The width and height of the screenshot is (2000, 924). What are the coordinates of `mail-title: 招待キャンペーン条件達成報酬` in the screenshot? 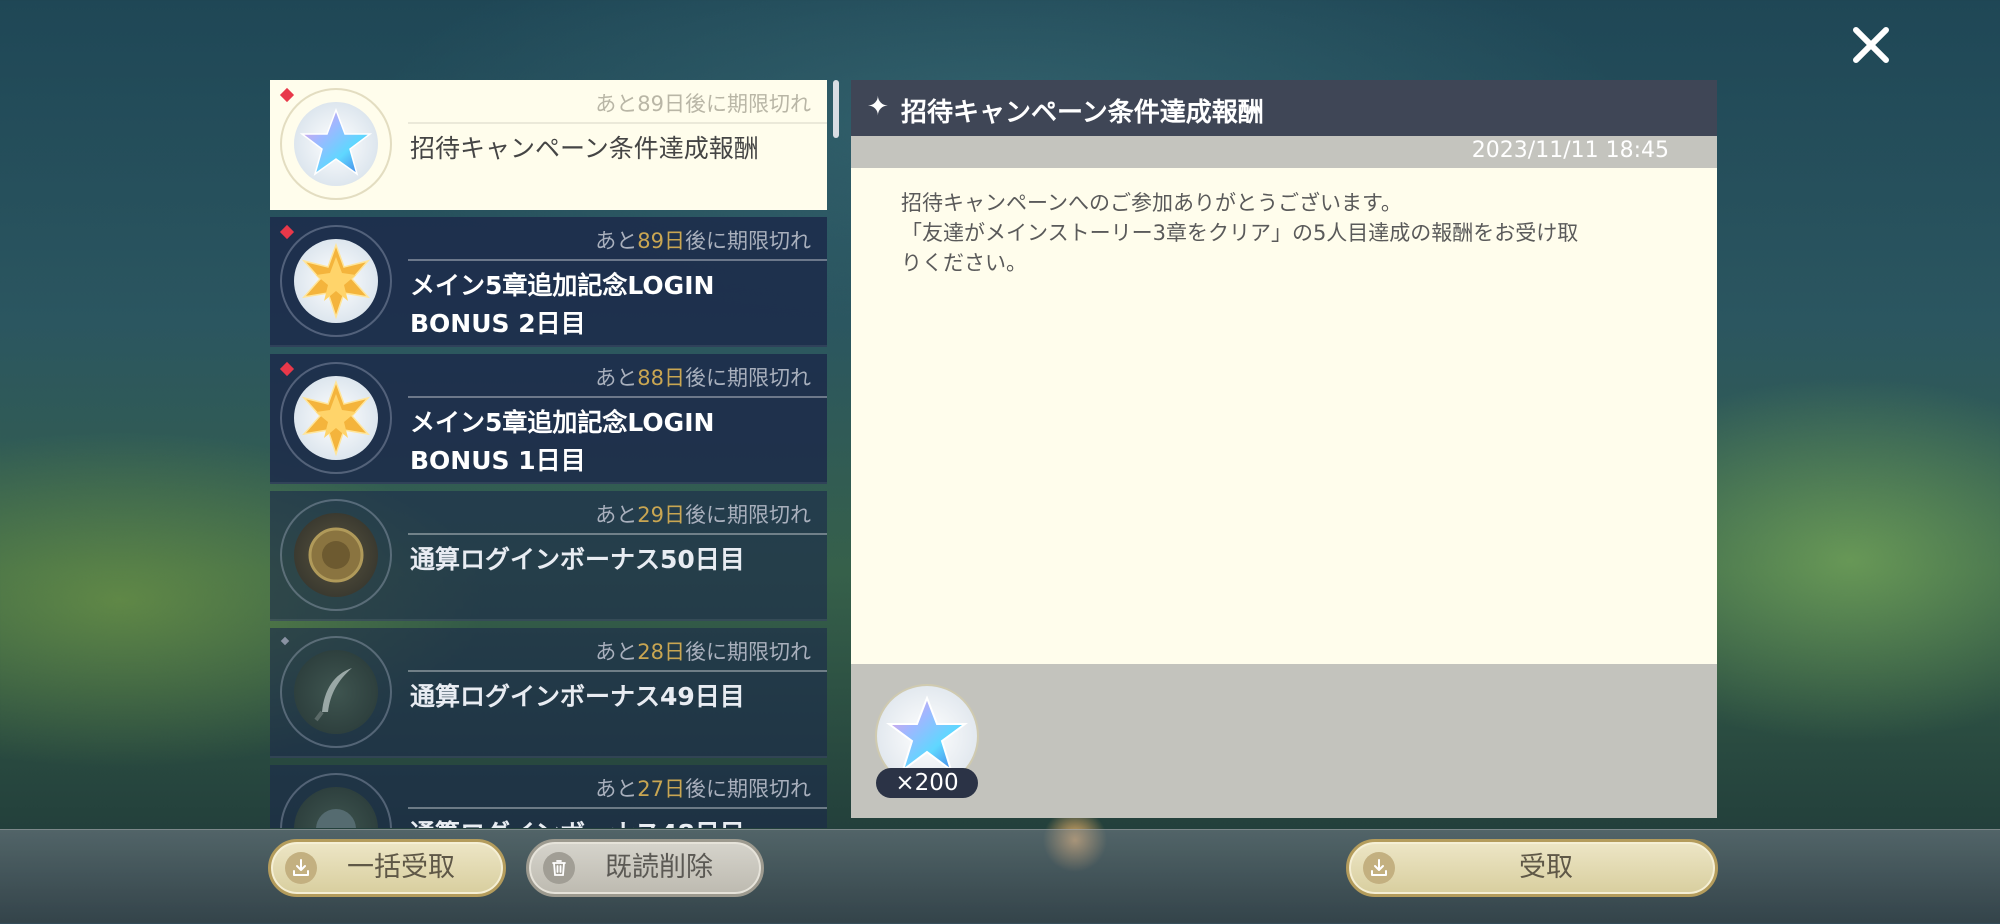 It's located at (584, 148).